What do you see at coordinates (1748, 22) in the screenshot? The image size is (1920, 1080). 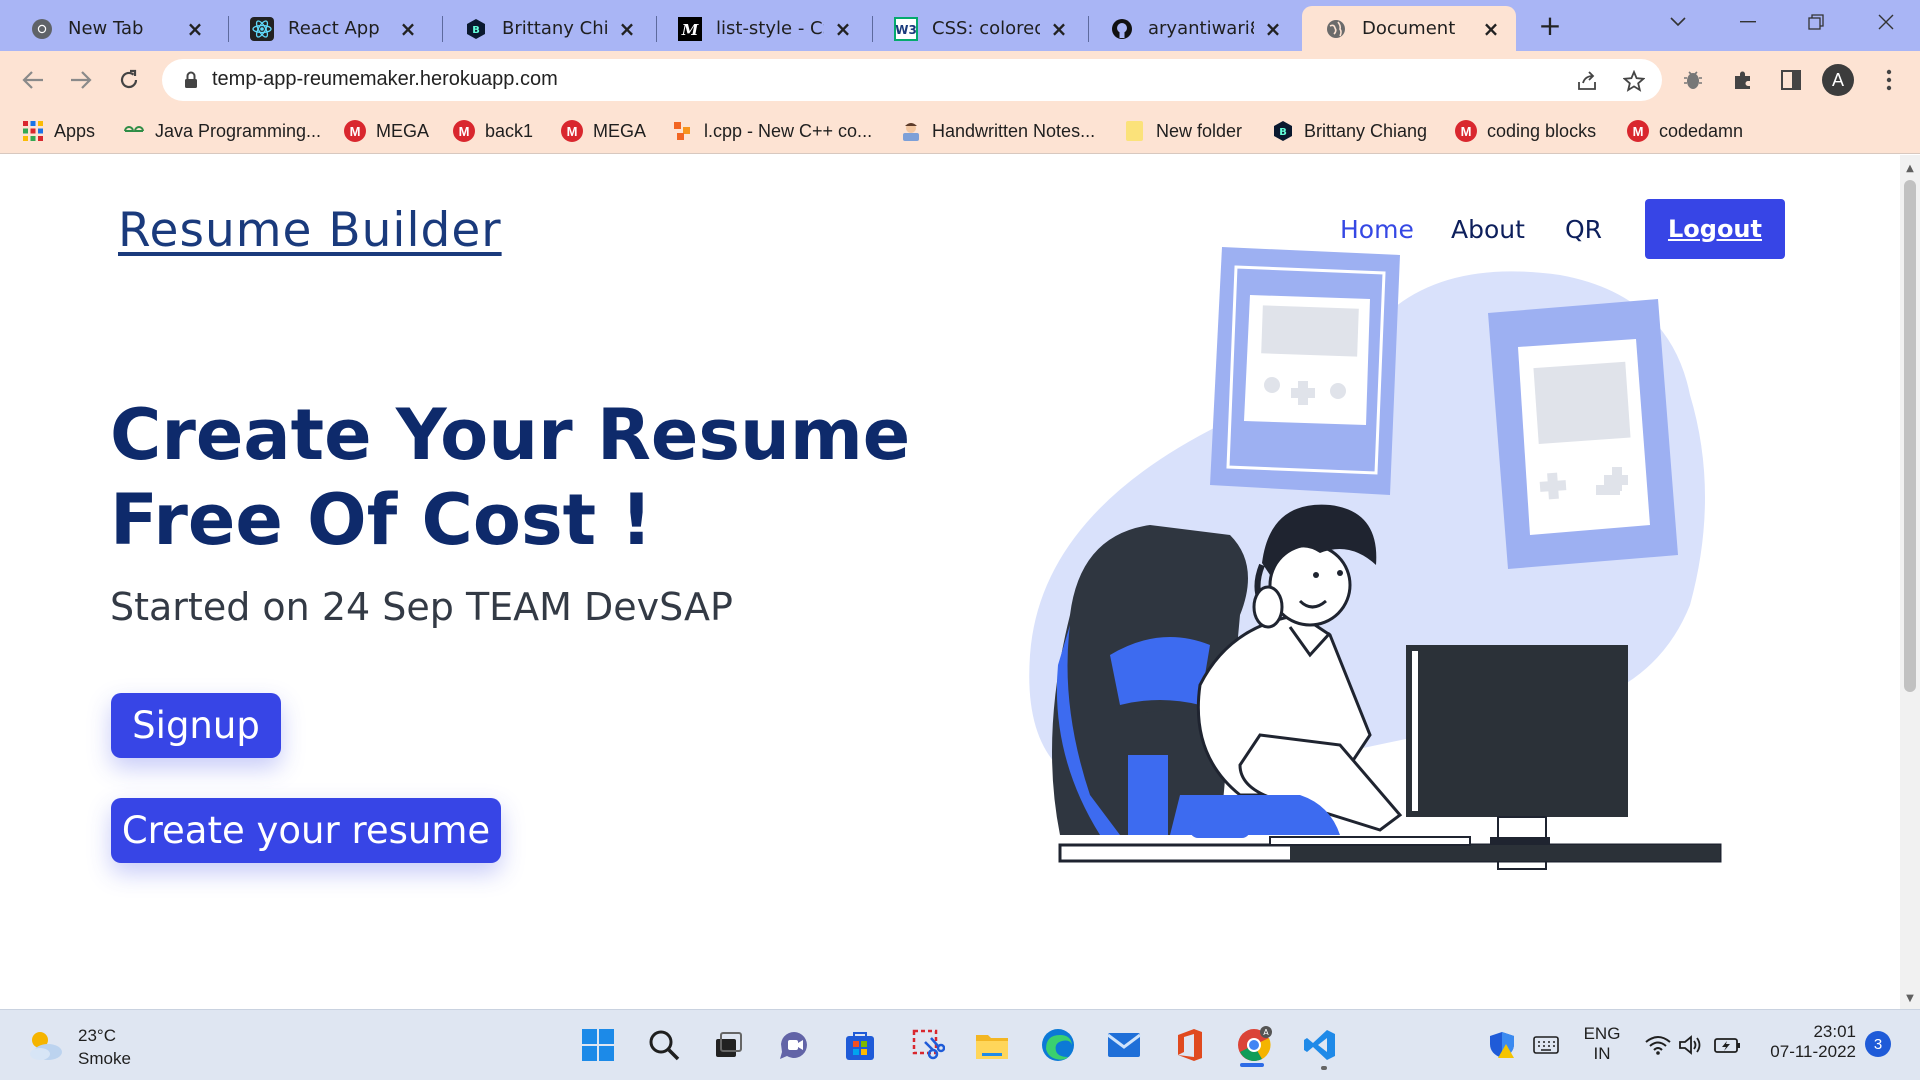 I see `minimize-icon` at bounding box center [1748, 22].